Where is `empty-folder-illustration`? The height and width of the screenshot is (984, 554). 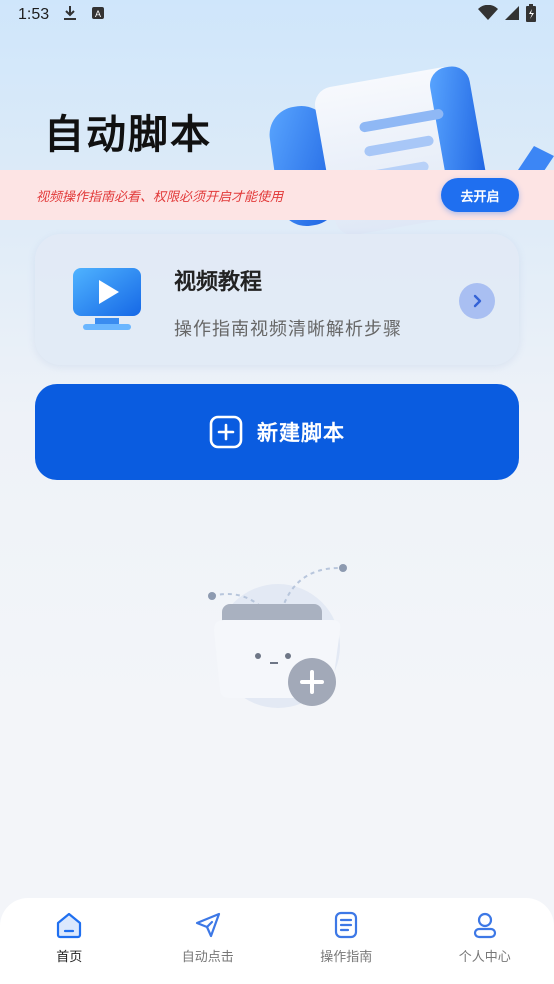
empty-folder-illustration is located at coordinates (277, 636).